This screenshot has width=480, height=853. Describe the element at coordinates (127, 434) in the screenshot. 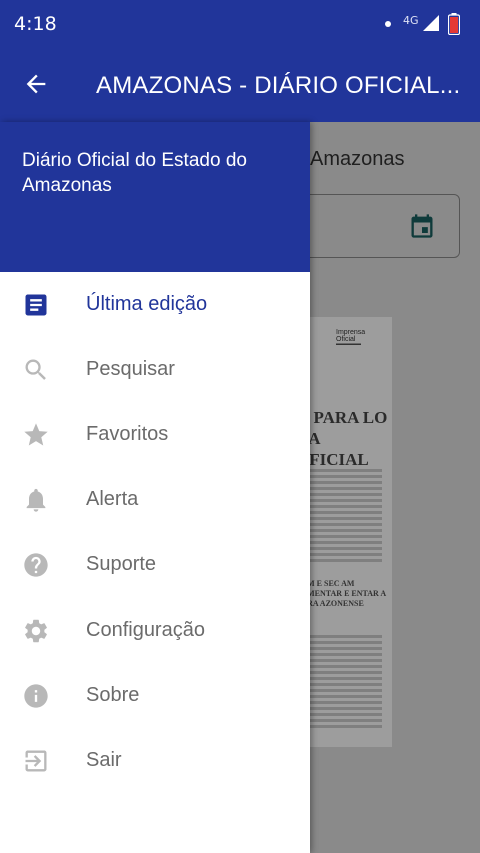

I see `menu-item-label: Favoritos` at that location.